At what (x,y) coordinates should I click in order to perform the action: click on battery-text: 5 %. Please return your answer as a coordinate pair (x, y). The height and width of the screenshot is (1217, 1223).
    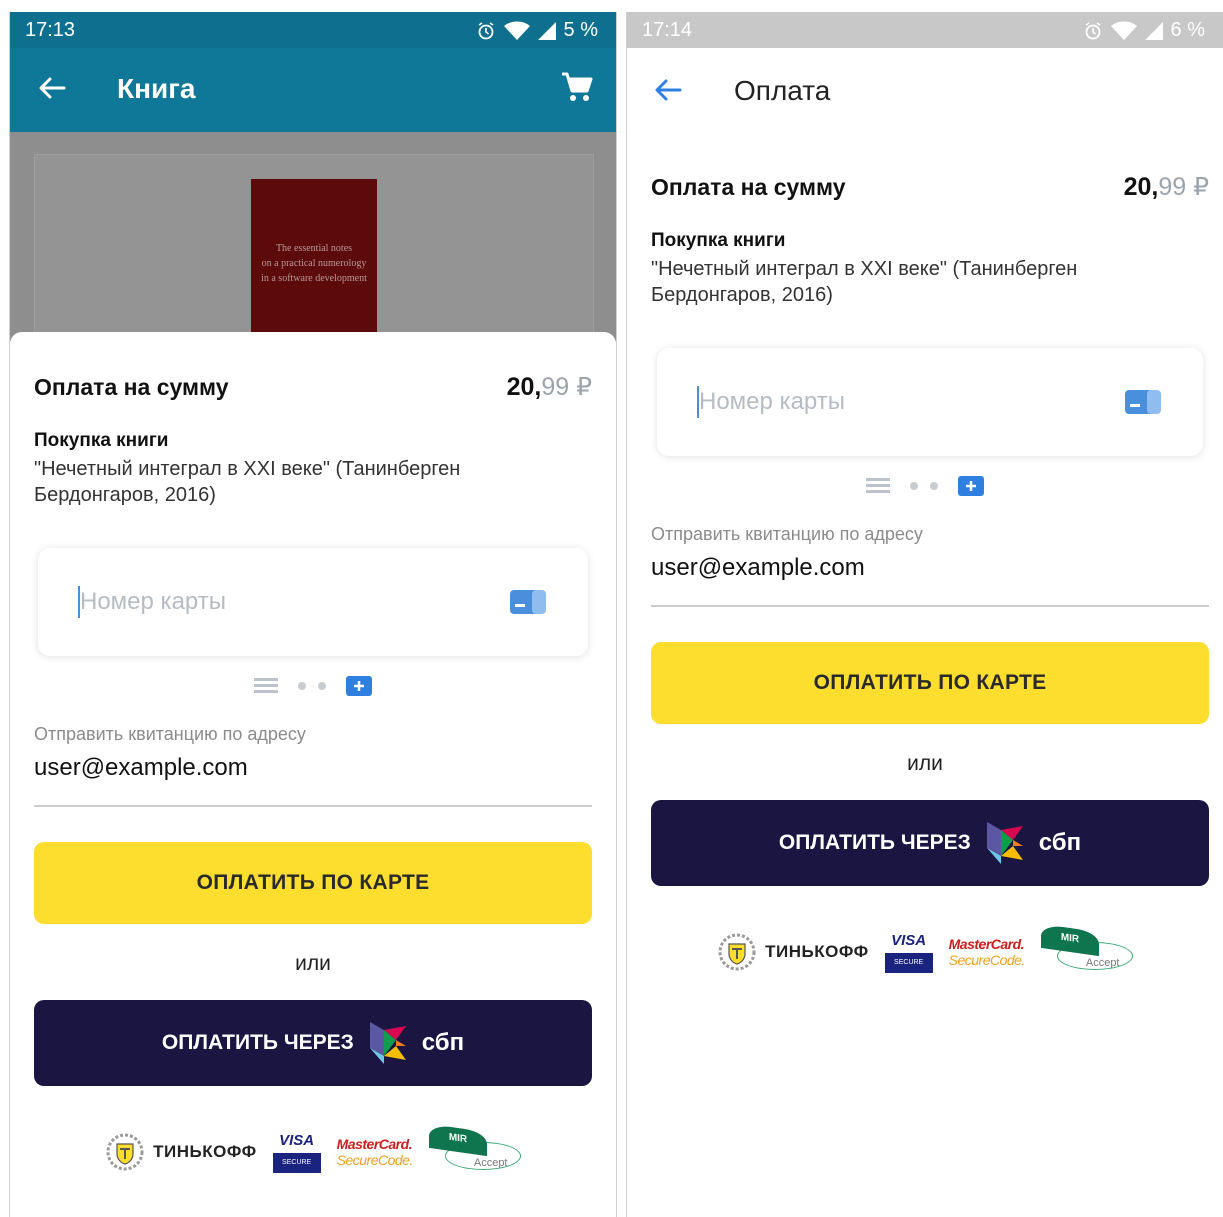
    Looking at the image, I should click on (580, 30).